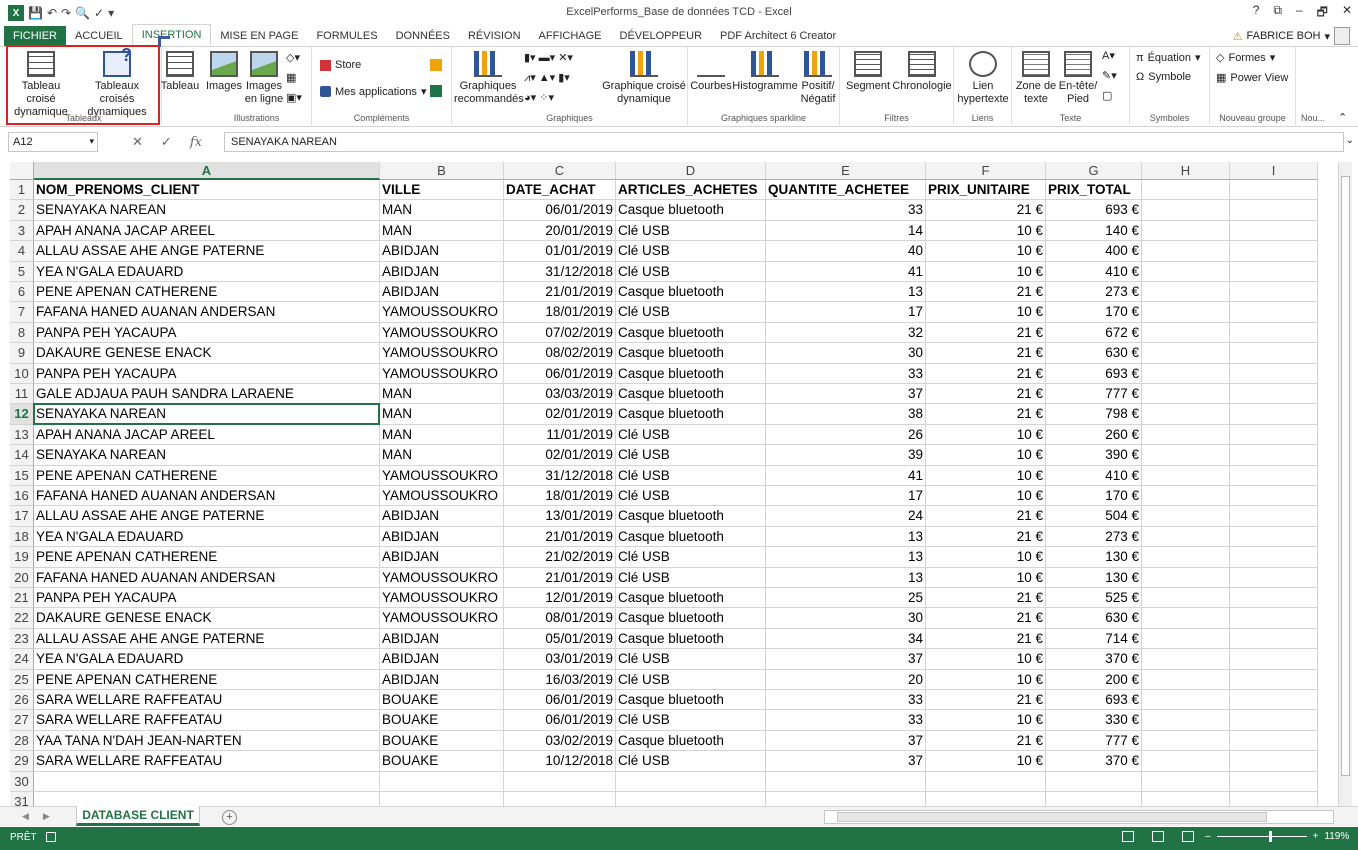  What do you see at coordinates (570, 35) in the screenshot?
I see `tab-affichage: AFFICHAGE` at bounding box center [570, 35].